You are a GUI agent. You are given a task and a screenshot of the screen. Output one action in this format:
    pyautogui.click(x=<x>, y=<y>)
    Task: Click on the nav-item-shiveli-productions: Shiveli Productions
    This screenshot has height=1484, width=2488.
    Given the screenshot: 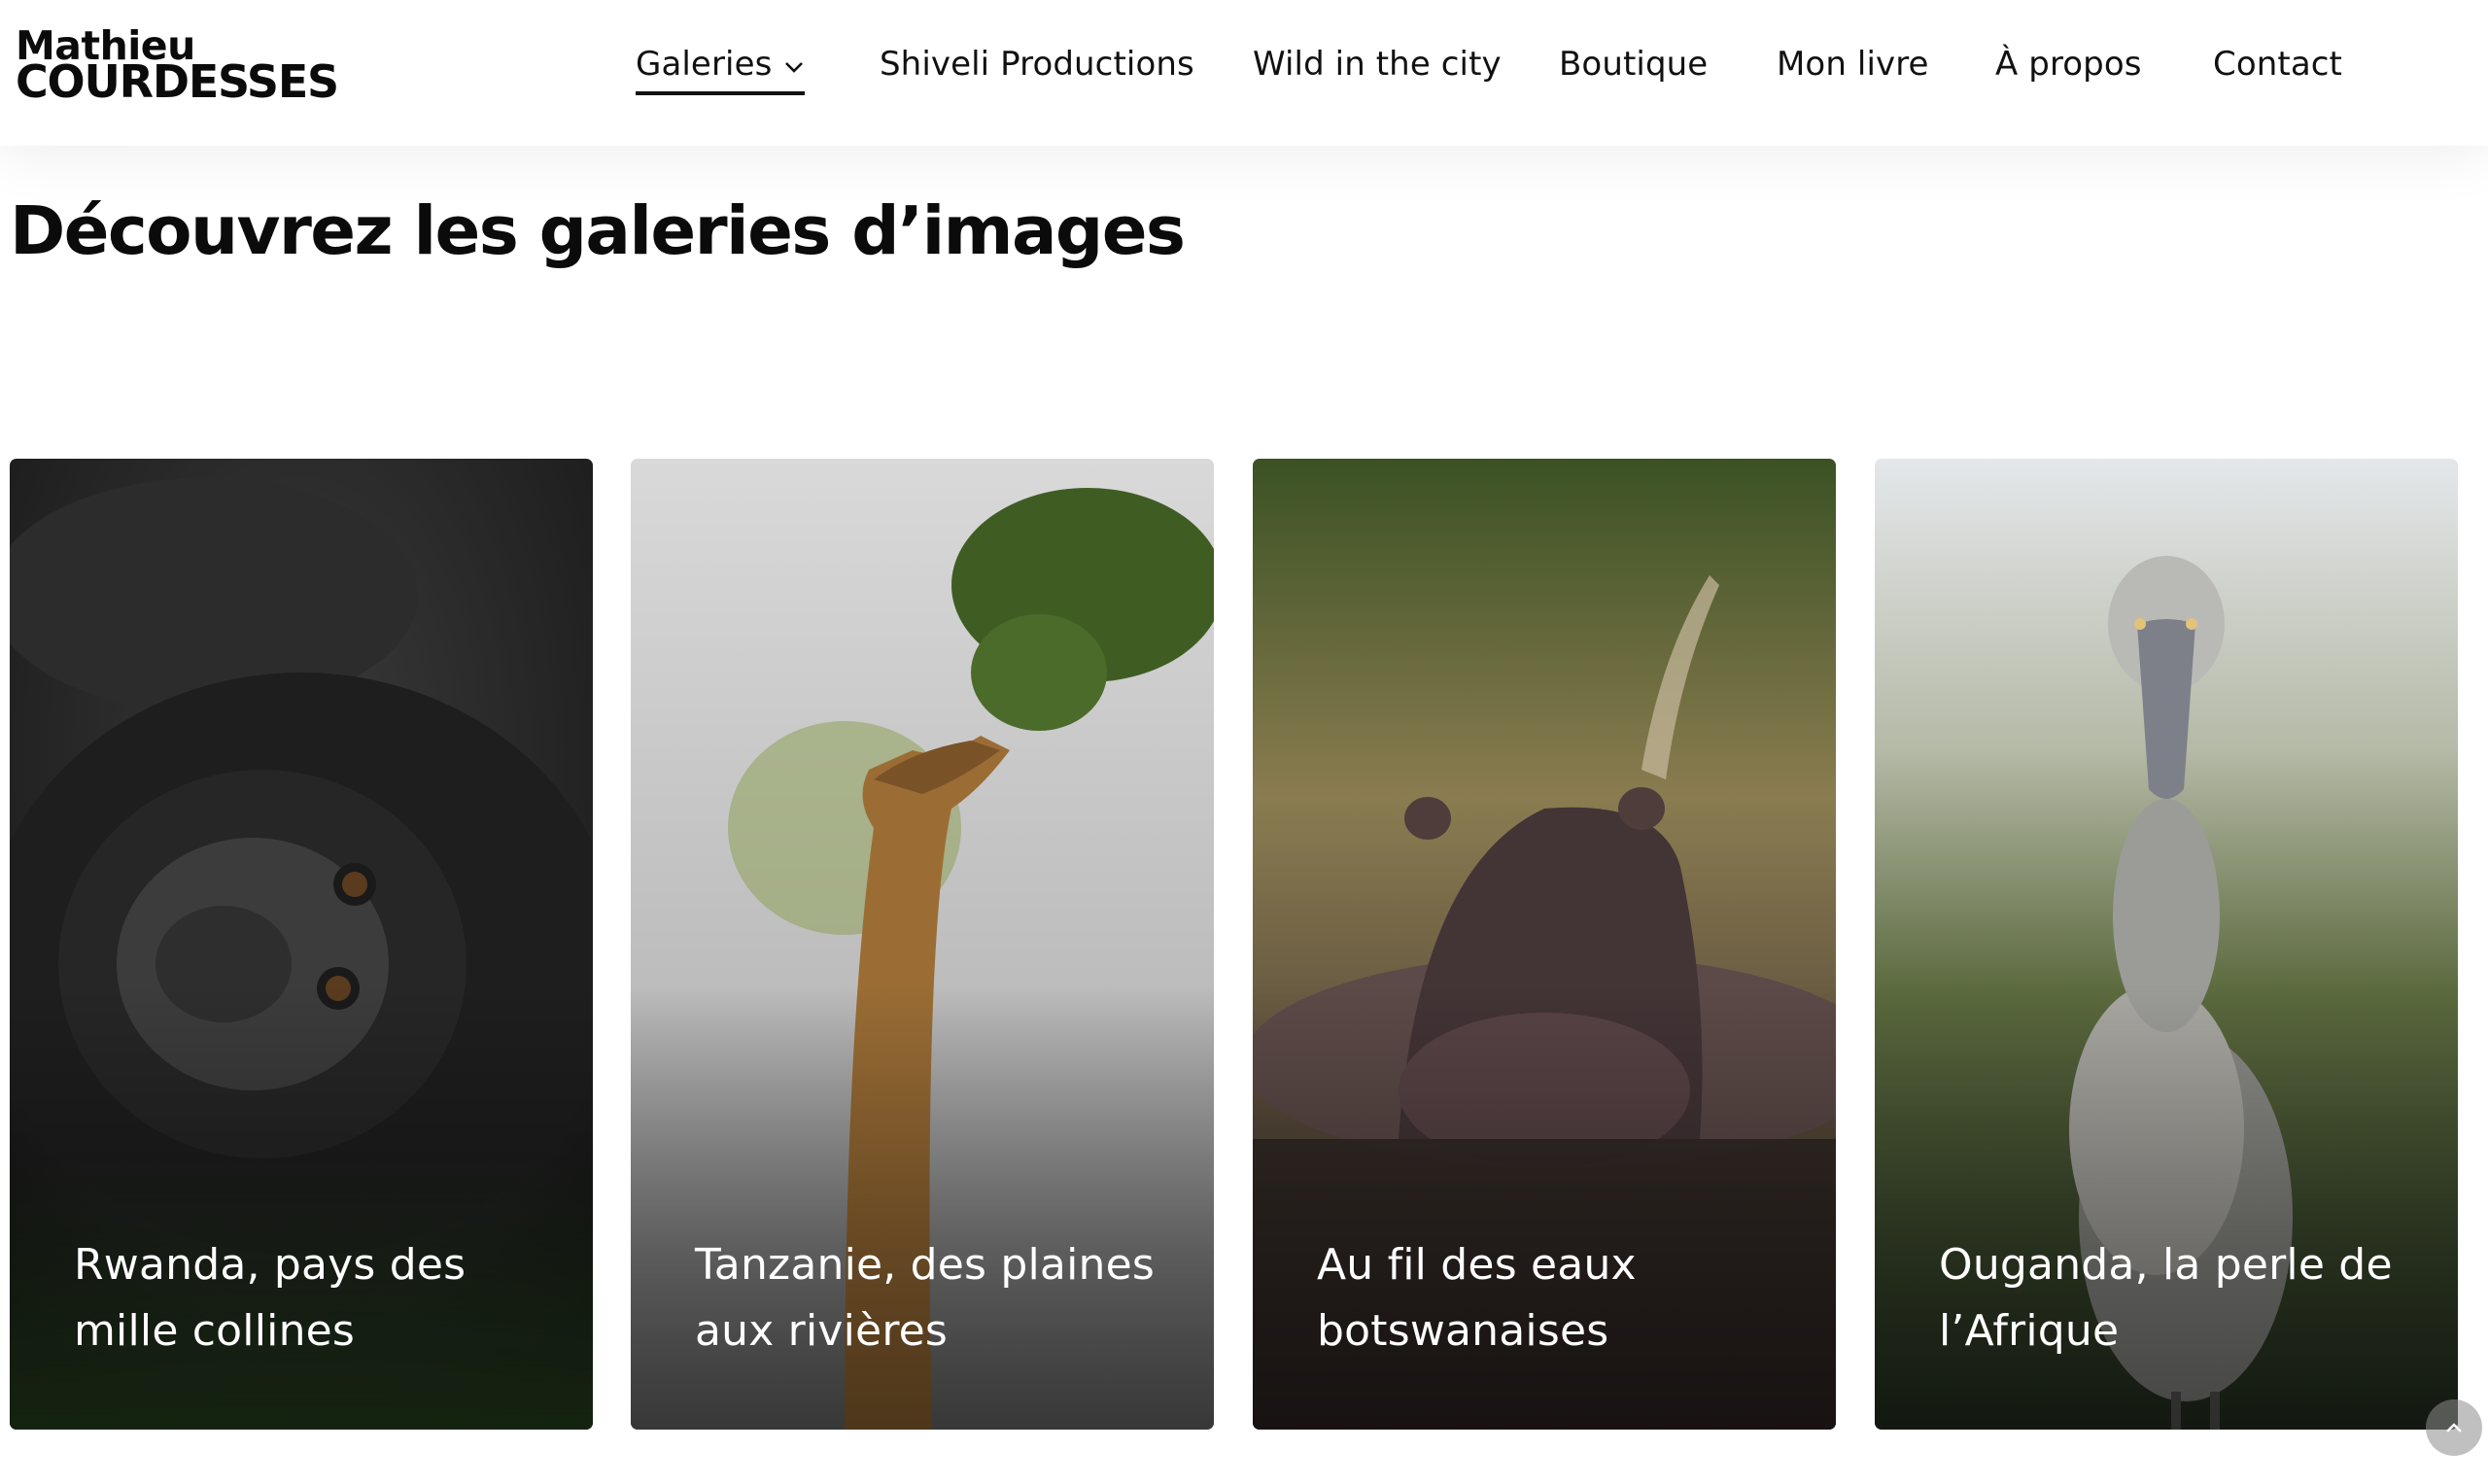 What is the action you would take?
    pyautogui.click(x=1037, y=68)
    